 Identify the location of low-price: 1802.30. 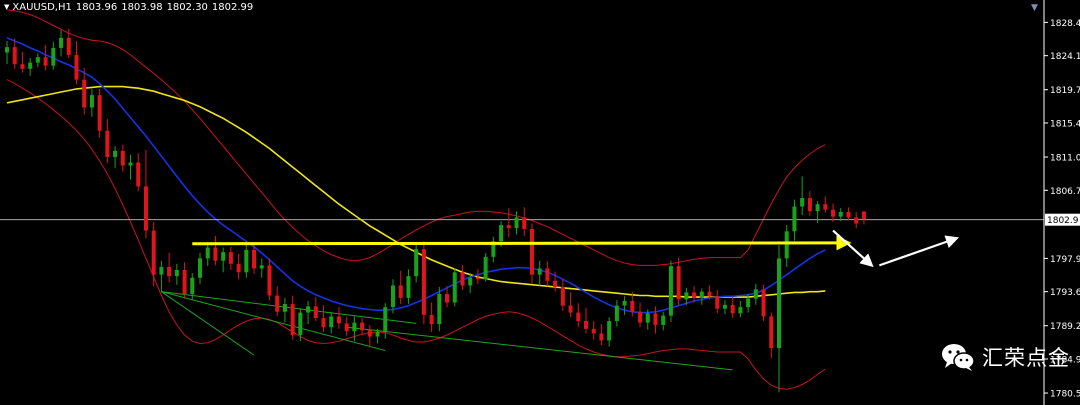
(187, 7).